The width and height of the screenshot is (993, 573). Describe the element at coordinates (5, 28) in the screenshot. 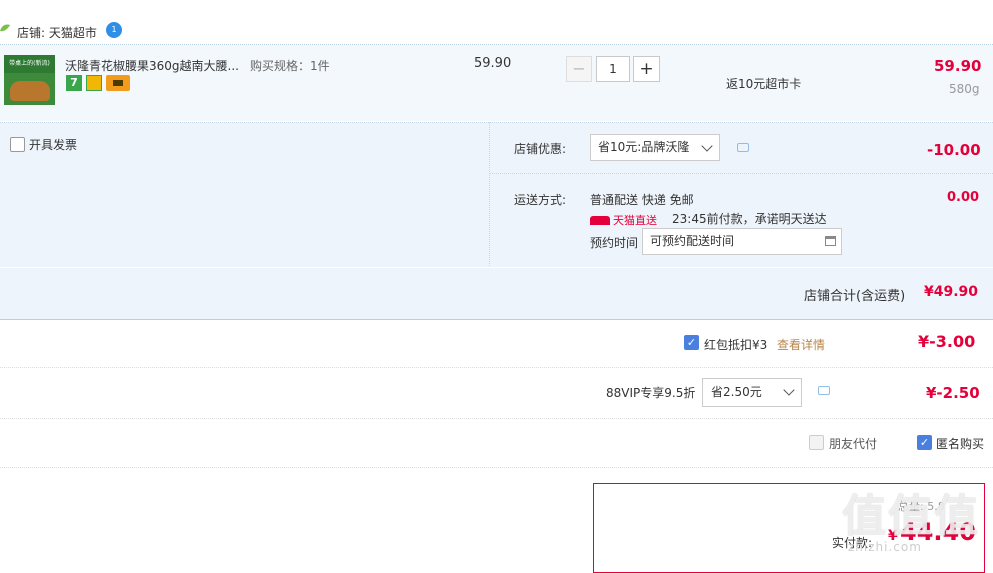

I see `leaf-icon` at that location.